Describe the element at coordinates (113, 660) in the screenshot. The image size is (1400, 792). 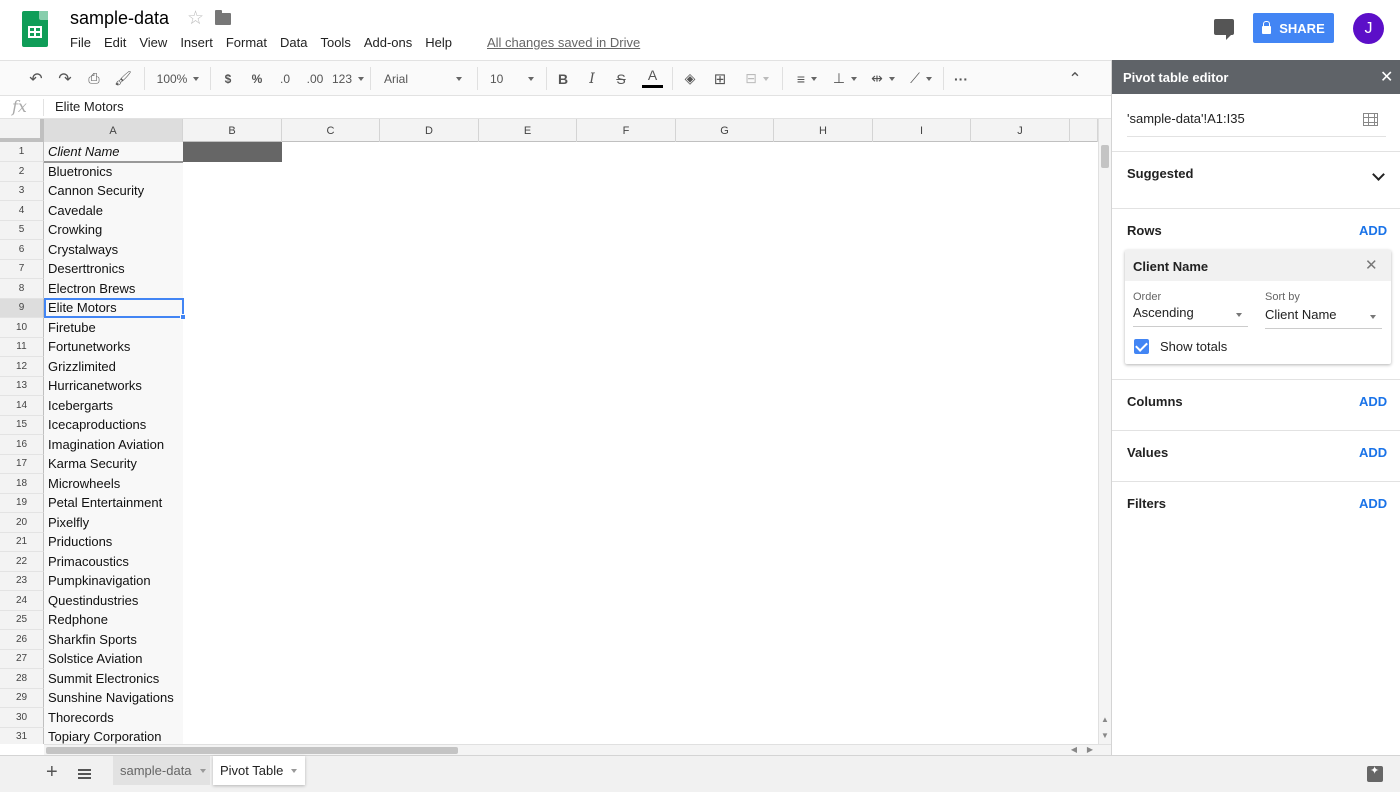
I see `table-cell: Solstice Aviation` at that location.